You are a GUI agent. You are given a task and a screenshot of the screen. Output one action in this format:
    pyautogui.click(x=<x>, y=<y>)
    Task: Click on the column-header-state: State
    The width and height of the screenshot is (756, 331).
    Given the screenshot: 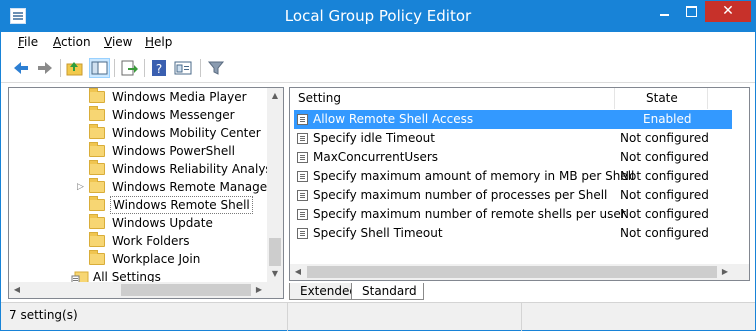 What is the action you would take?
    pyautogui.click(x=661, y=98)
    